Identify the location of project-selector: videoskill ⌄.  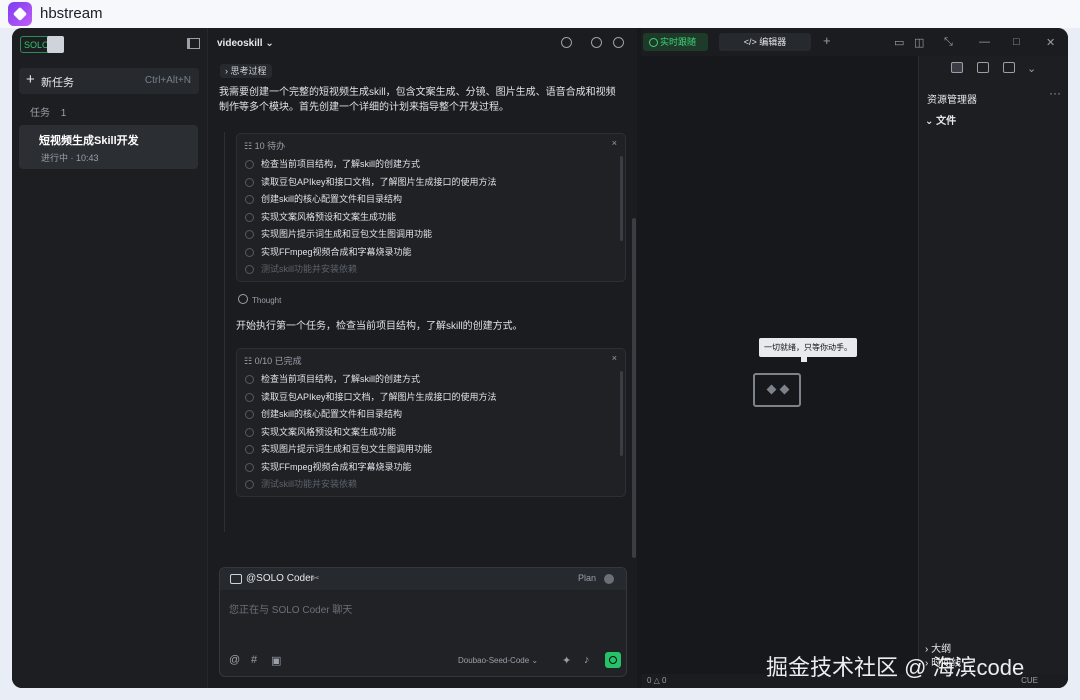
(245, 43).